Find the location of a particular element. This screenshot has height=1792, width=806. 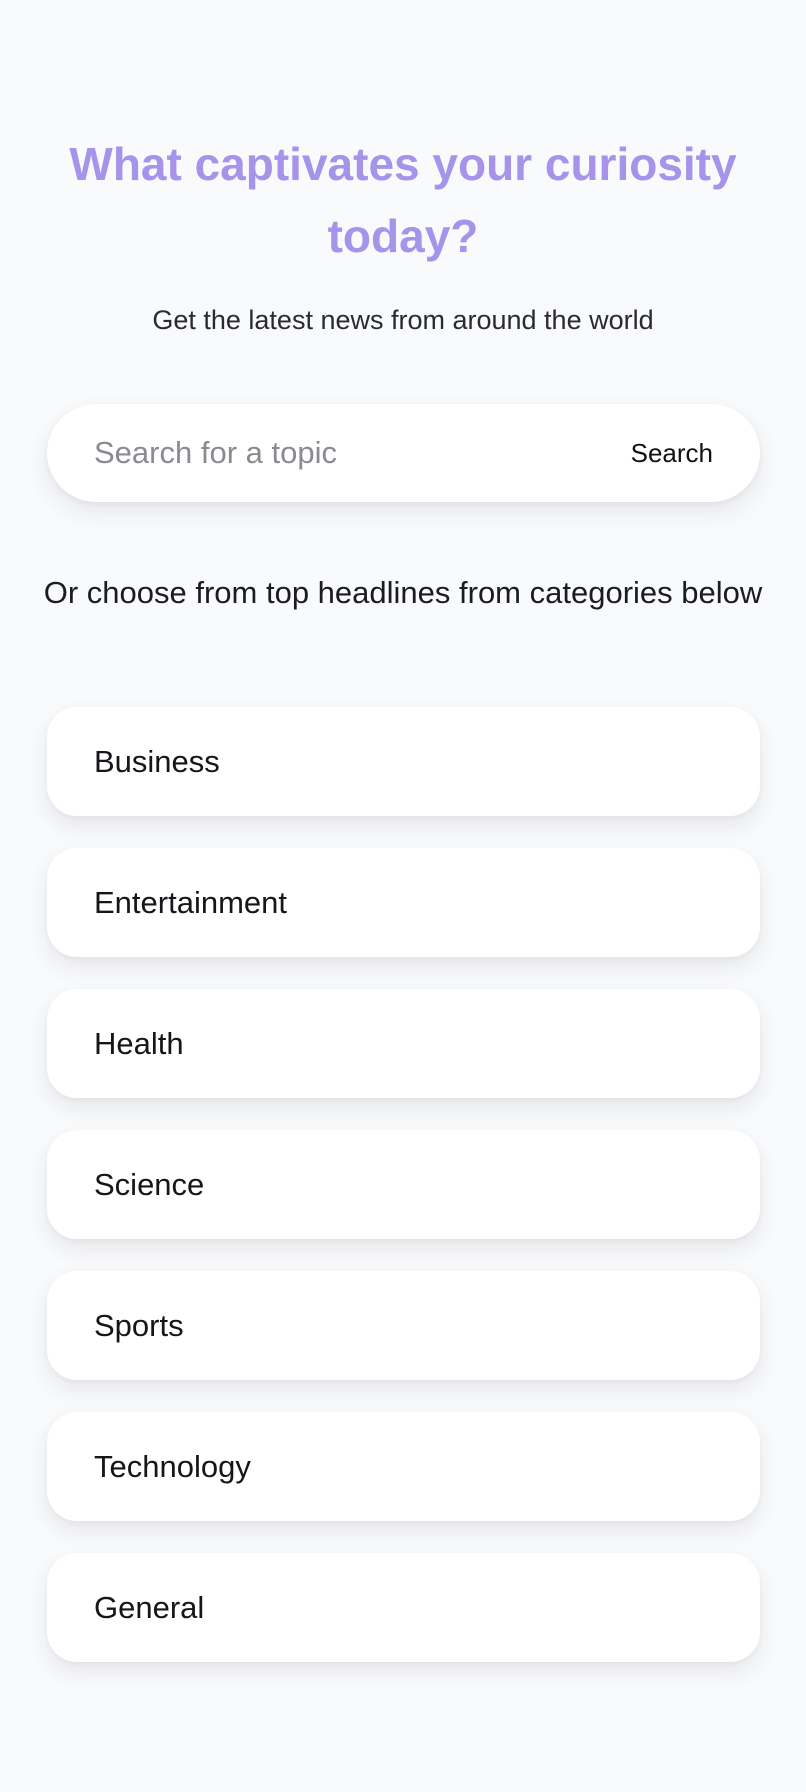

category-card-entertainment: Entertainment is located at coordinates (403, 902).